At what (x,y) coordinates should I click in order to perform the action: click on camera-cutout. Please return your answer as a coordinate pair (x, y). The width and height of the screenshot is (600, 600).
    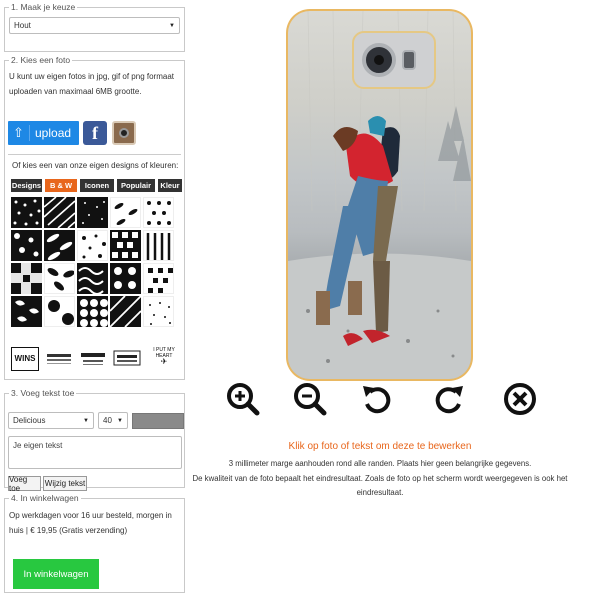
    Looking at the image, I should click on (394, 60).